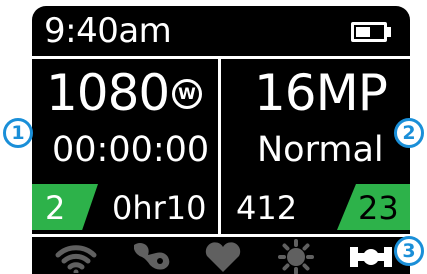  What do you see at coordinates (55, 208) in the screenshot?
I see `video-count: 2` at bounding box center [55, 208].